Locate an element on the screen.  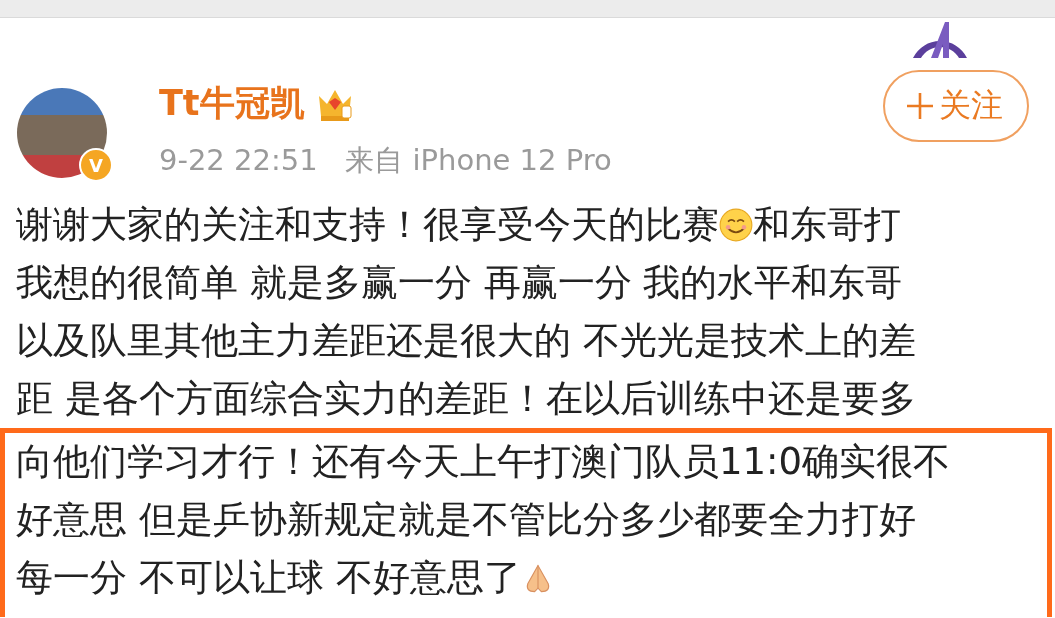
follow-button: 关注 is located at coordinates (956, 106).